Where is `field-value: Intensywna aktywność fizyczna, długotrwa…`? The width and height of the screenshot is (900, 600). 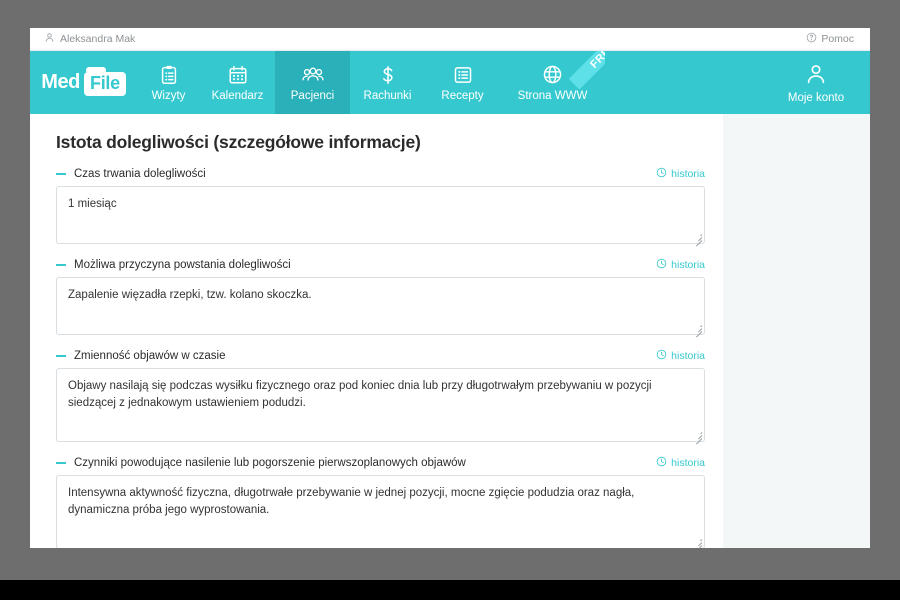
field-value: Intensywna aktywność fizyczna, długotrwa… is located at coordinates (353, 501).